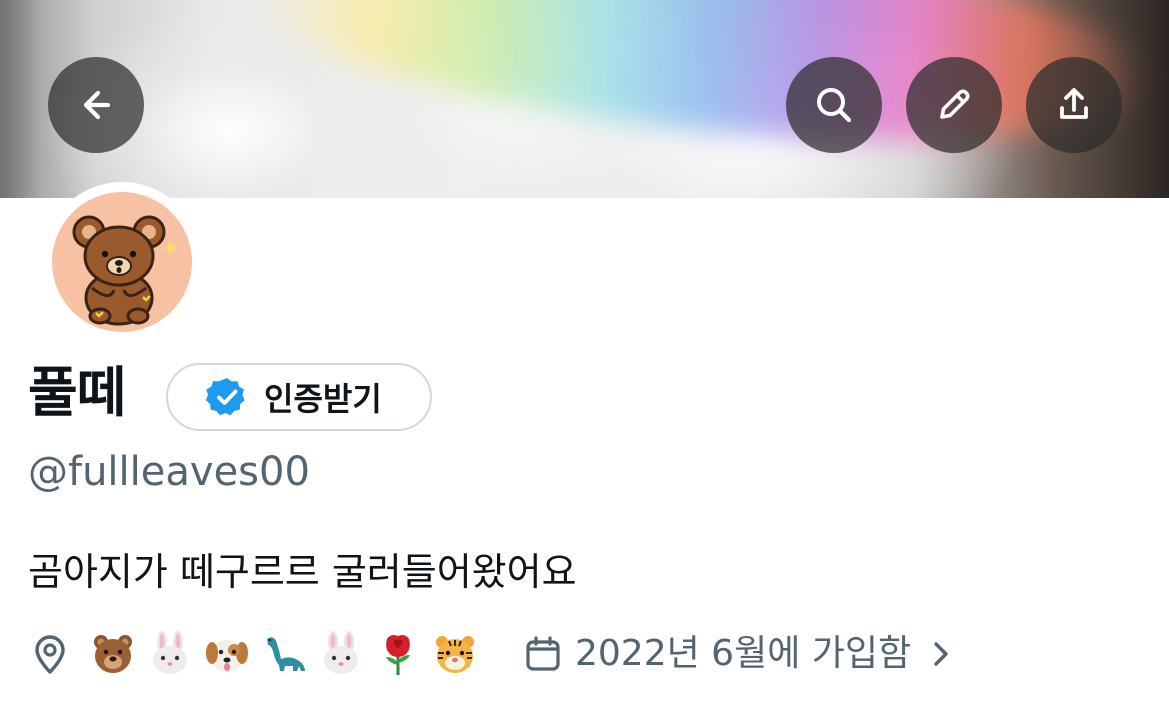  What do you see at coordinates (397, 654) in the screenshot?
I see `rose-icon` at bounding box center [397, 654].